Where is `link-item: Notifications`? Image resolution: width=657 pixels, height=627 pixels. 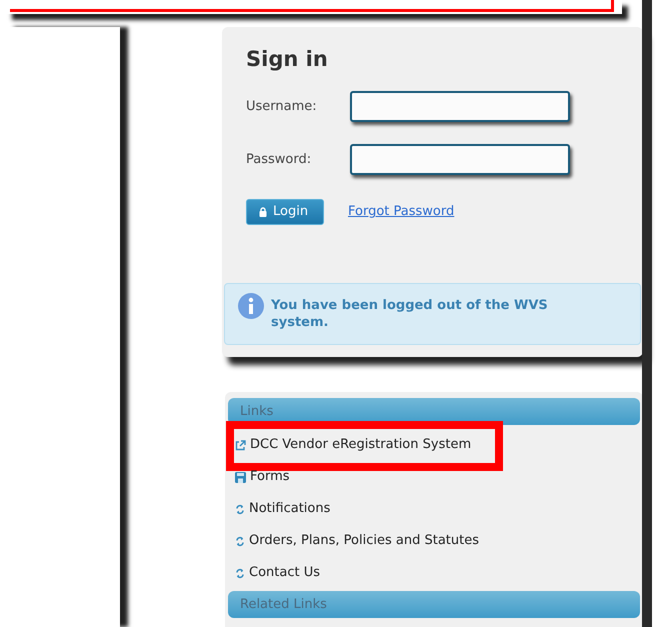 link-item: Notifications is located at coordinates (282, 509).